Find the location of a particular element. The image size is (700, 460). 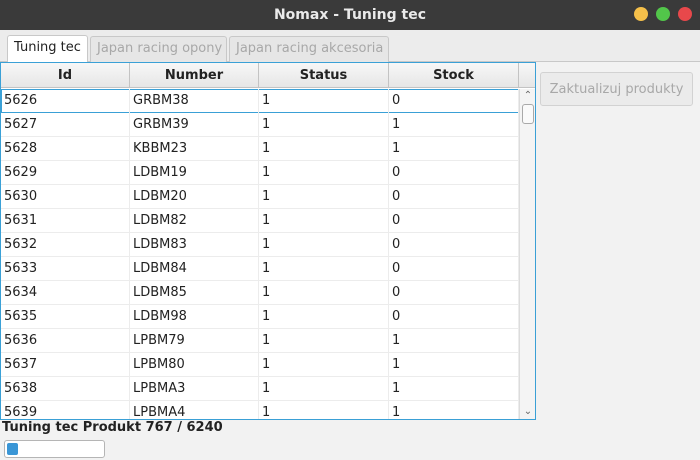

cell-id: 5628 is located at coordinates (65, 149).